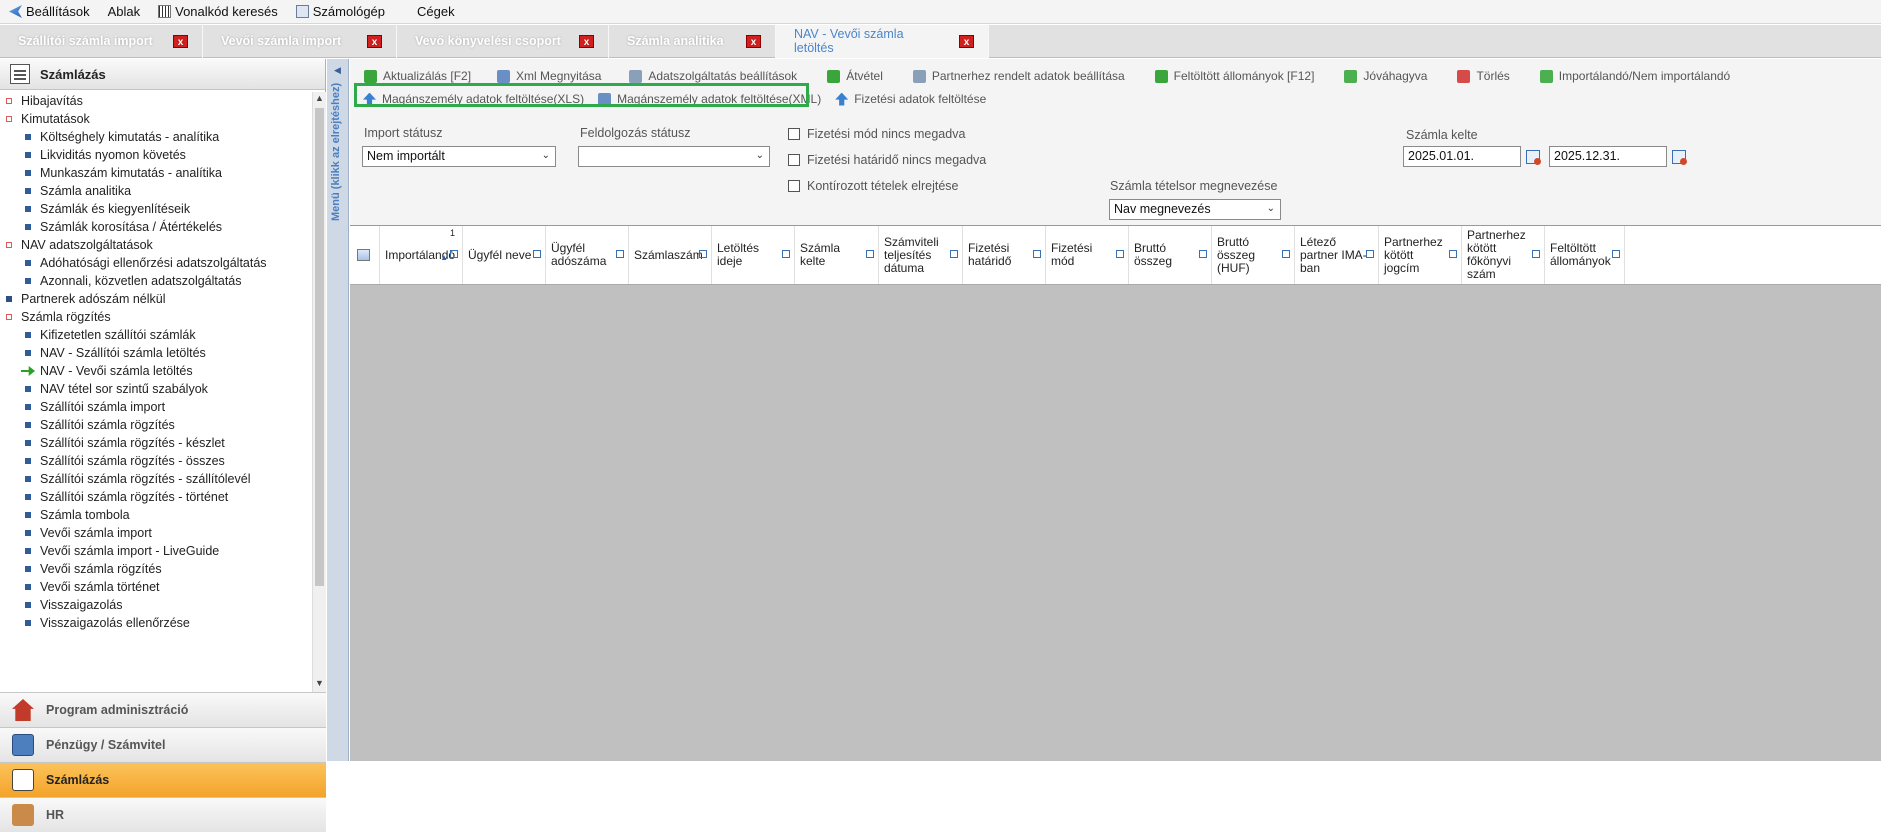 The image size is (1881, 832). Describe the element at coordinates (163, 744) in the screenshot. I see `accordion-finance: Pénzügy / Számvitel` at that location.